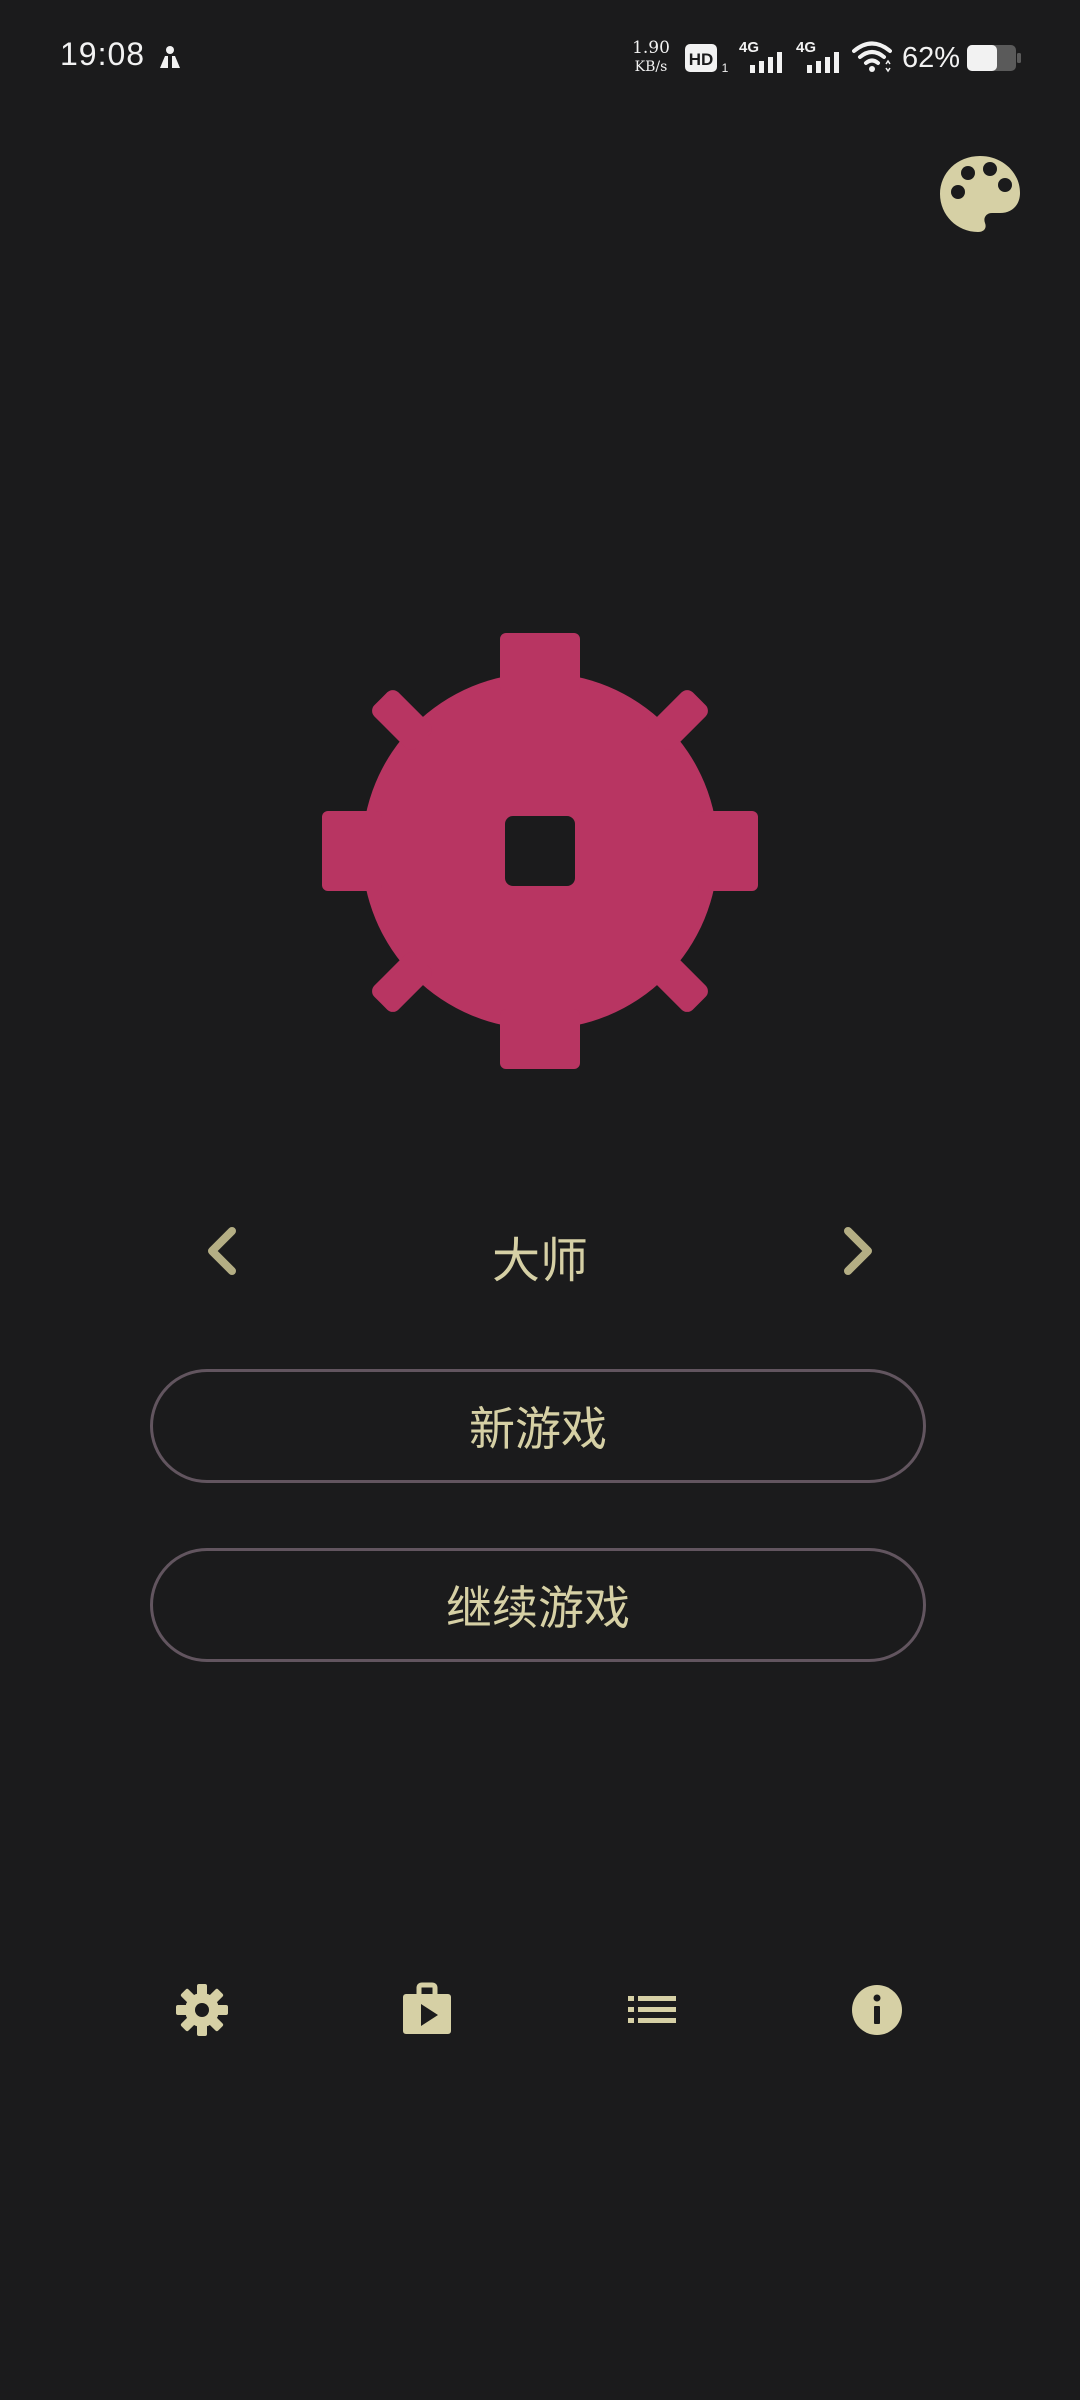 This screenshot has height=2400, width=1080. What do you see at coordinates (749, 47) in the screenshot?
I see `signal-1-label: 4G` at bounding box center [749, 47].